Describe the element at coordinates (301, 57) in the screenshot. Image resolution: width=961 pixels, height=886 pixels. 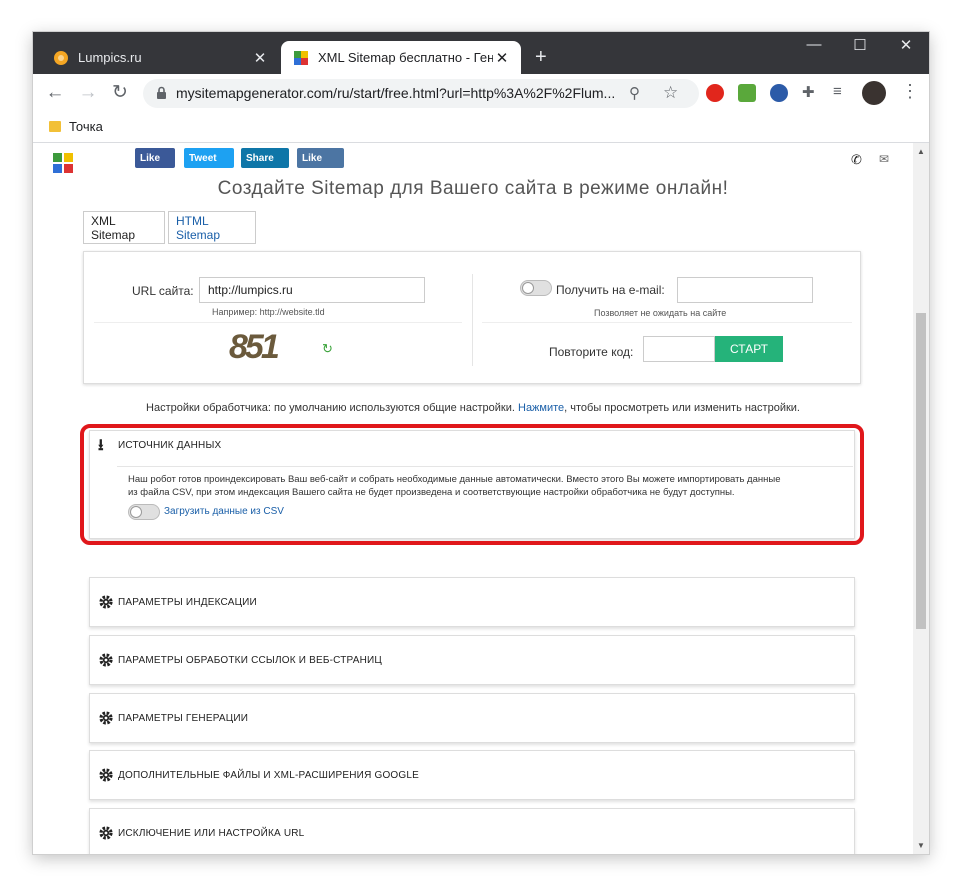
I see `puzzle-icon` at that location.